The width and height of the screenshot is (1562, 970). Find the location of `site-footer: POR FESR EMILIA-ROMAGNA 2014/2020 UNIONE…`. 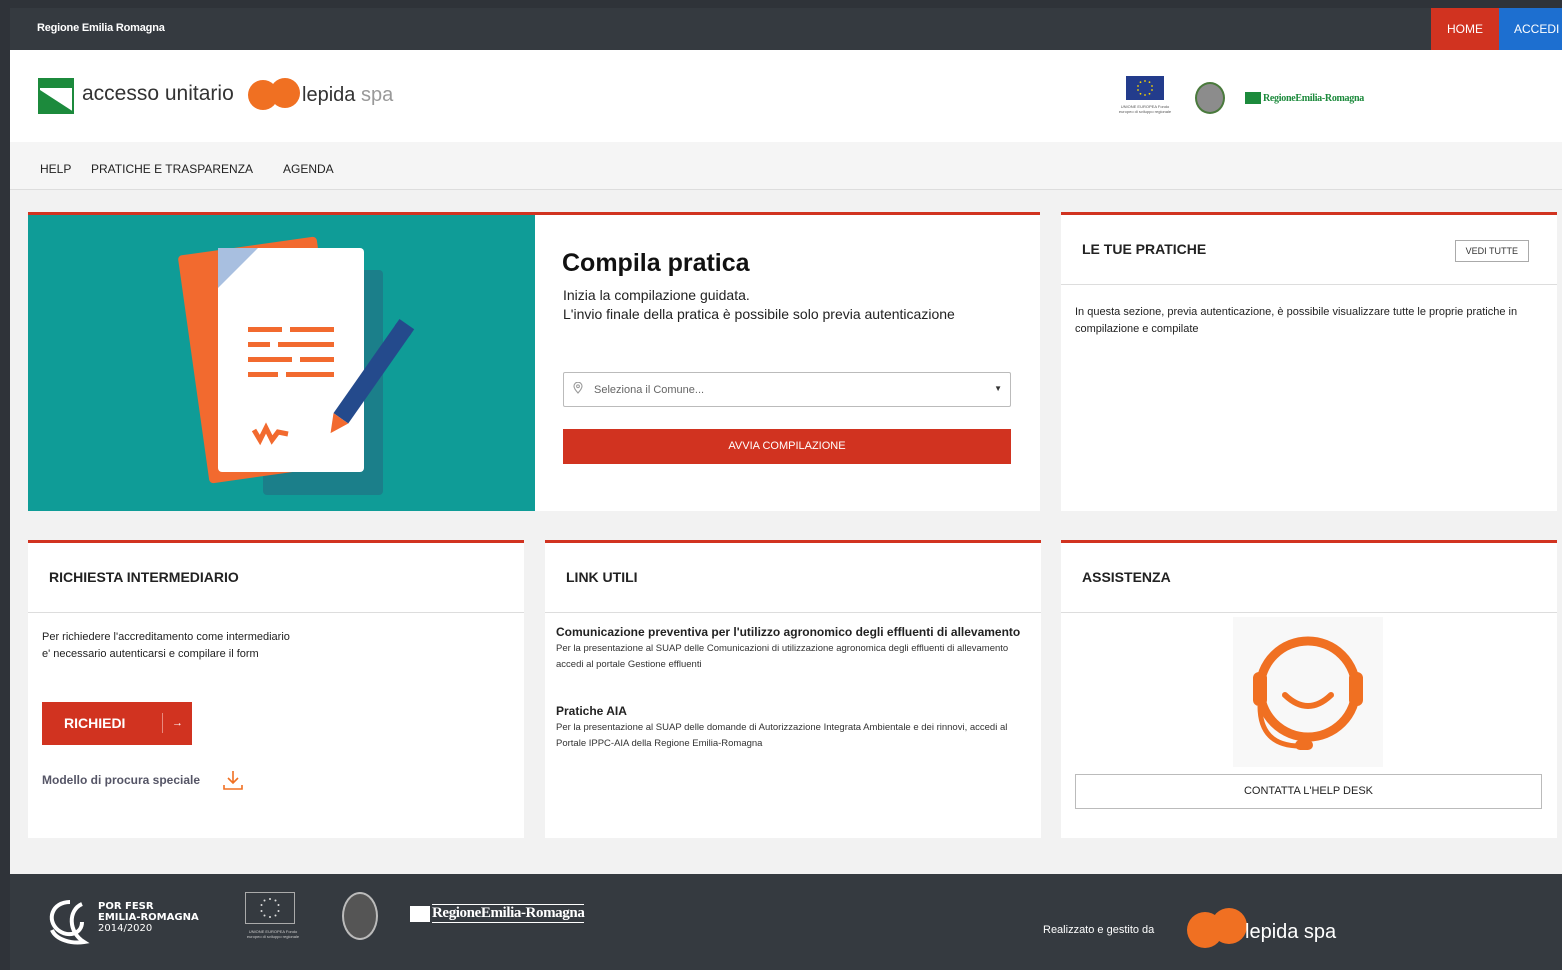

site-footer: POR FESR EMILIA-ROMAGNA 2014/2020 UNIONE… is located at coordinates (786, 922).